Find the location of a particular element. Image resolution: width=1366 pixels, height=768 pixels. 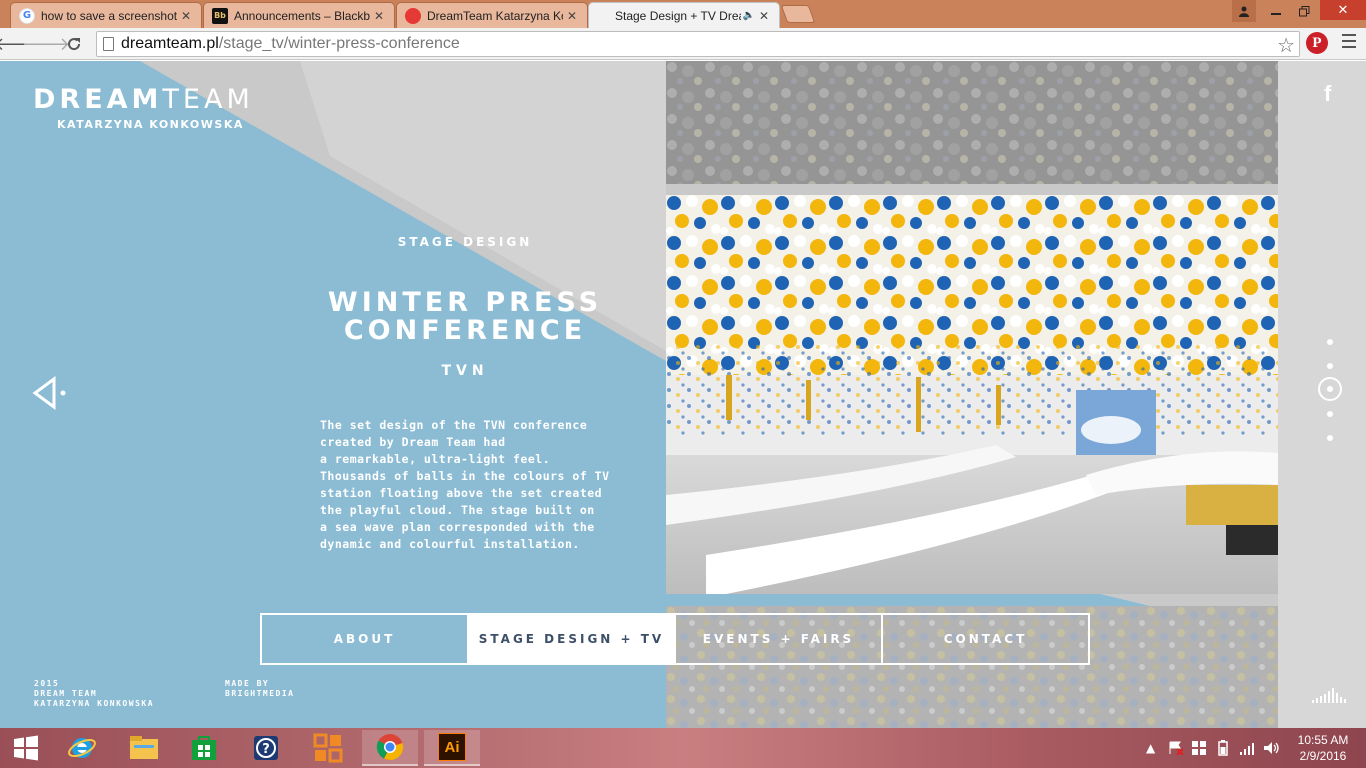

facebook-icon: f is located at coordinates (1327, 94).